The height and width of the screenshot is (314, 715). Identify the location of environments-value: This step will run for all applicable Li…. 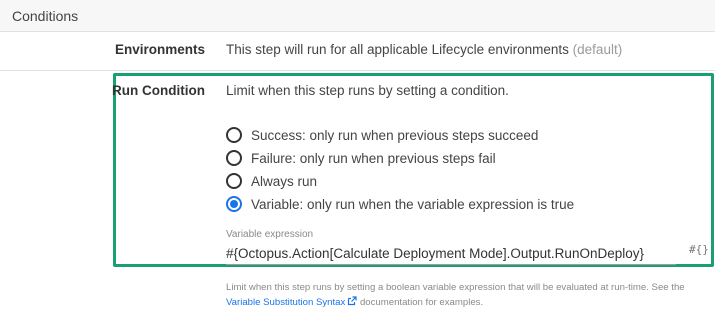
(424, 49).